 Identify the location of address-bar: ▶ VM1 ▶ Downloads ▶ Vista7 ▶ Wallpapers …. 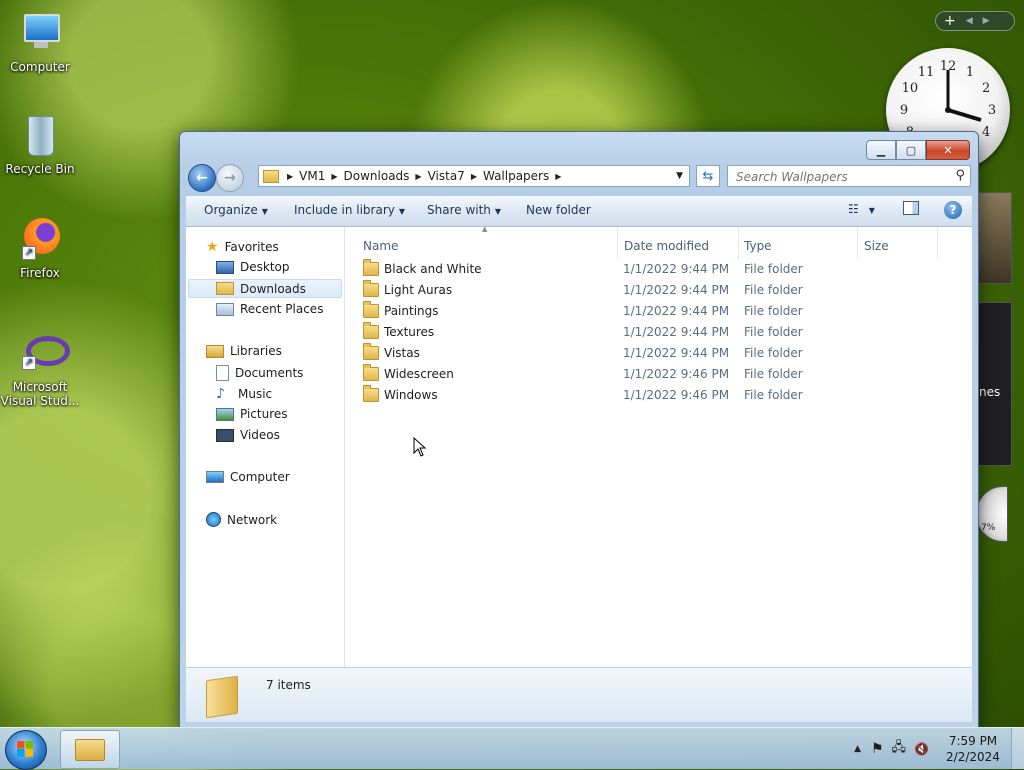
(474, 176).